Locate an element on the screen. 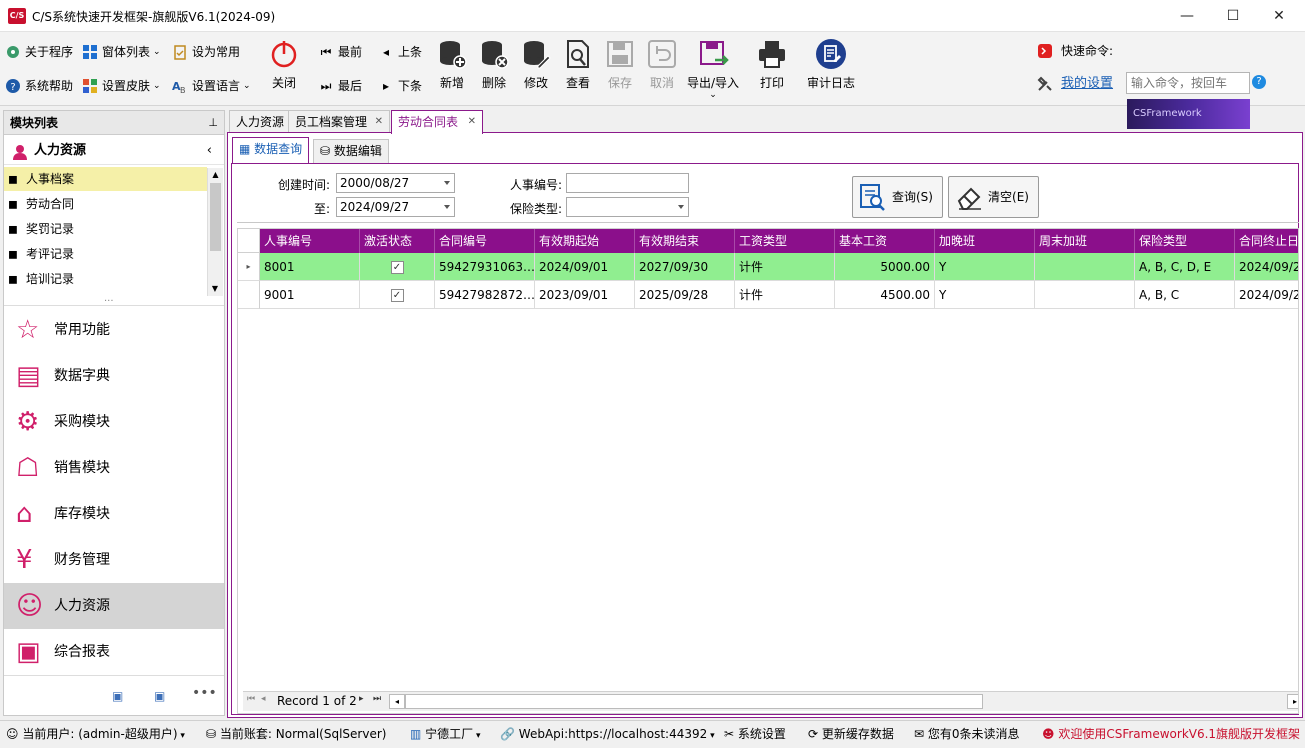 The width and height of the screenshot is (1305, 748). tree-item: ◼ 劳动合同 is located at coordinates (105, 204).